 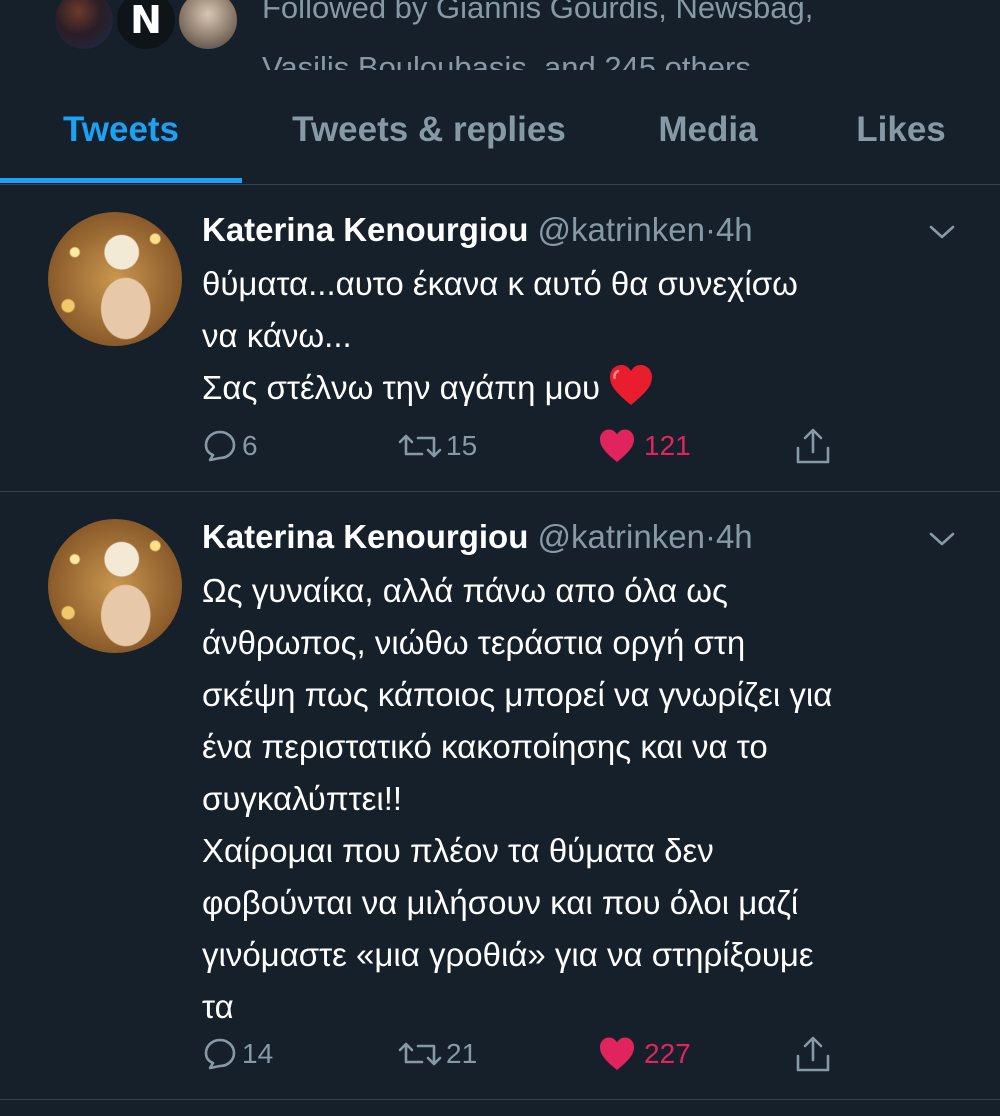 I want to click on retweet-button: 21, so click(x=437, y=1054).